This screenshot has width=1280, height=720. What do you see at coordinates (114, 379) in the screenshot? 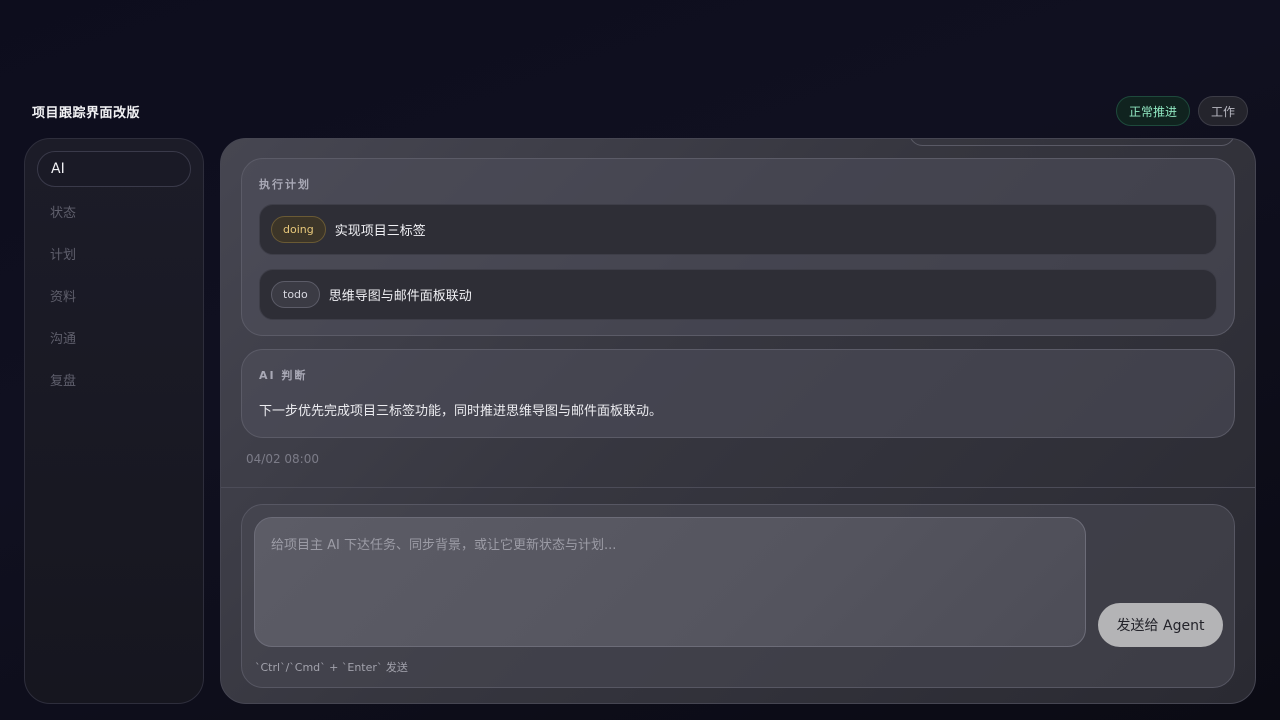
I see `sidebar-item-review: 复盘` at bounding box center [114, 379].